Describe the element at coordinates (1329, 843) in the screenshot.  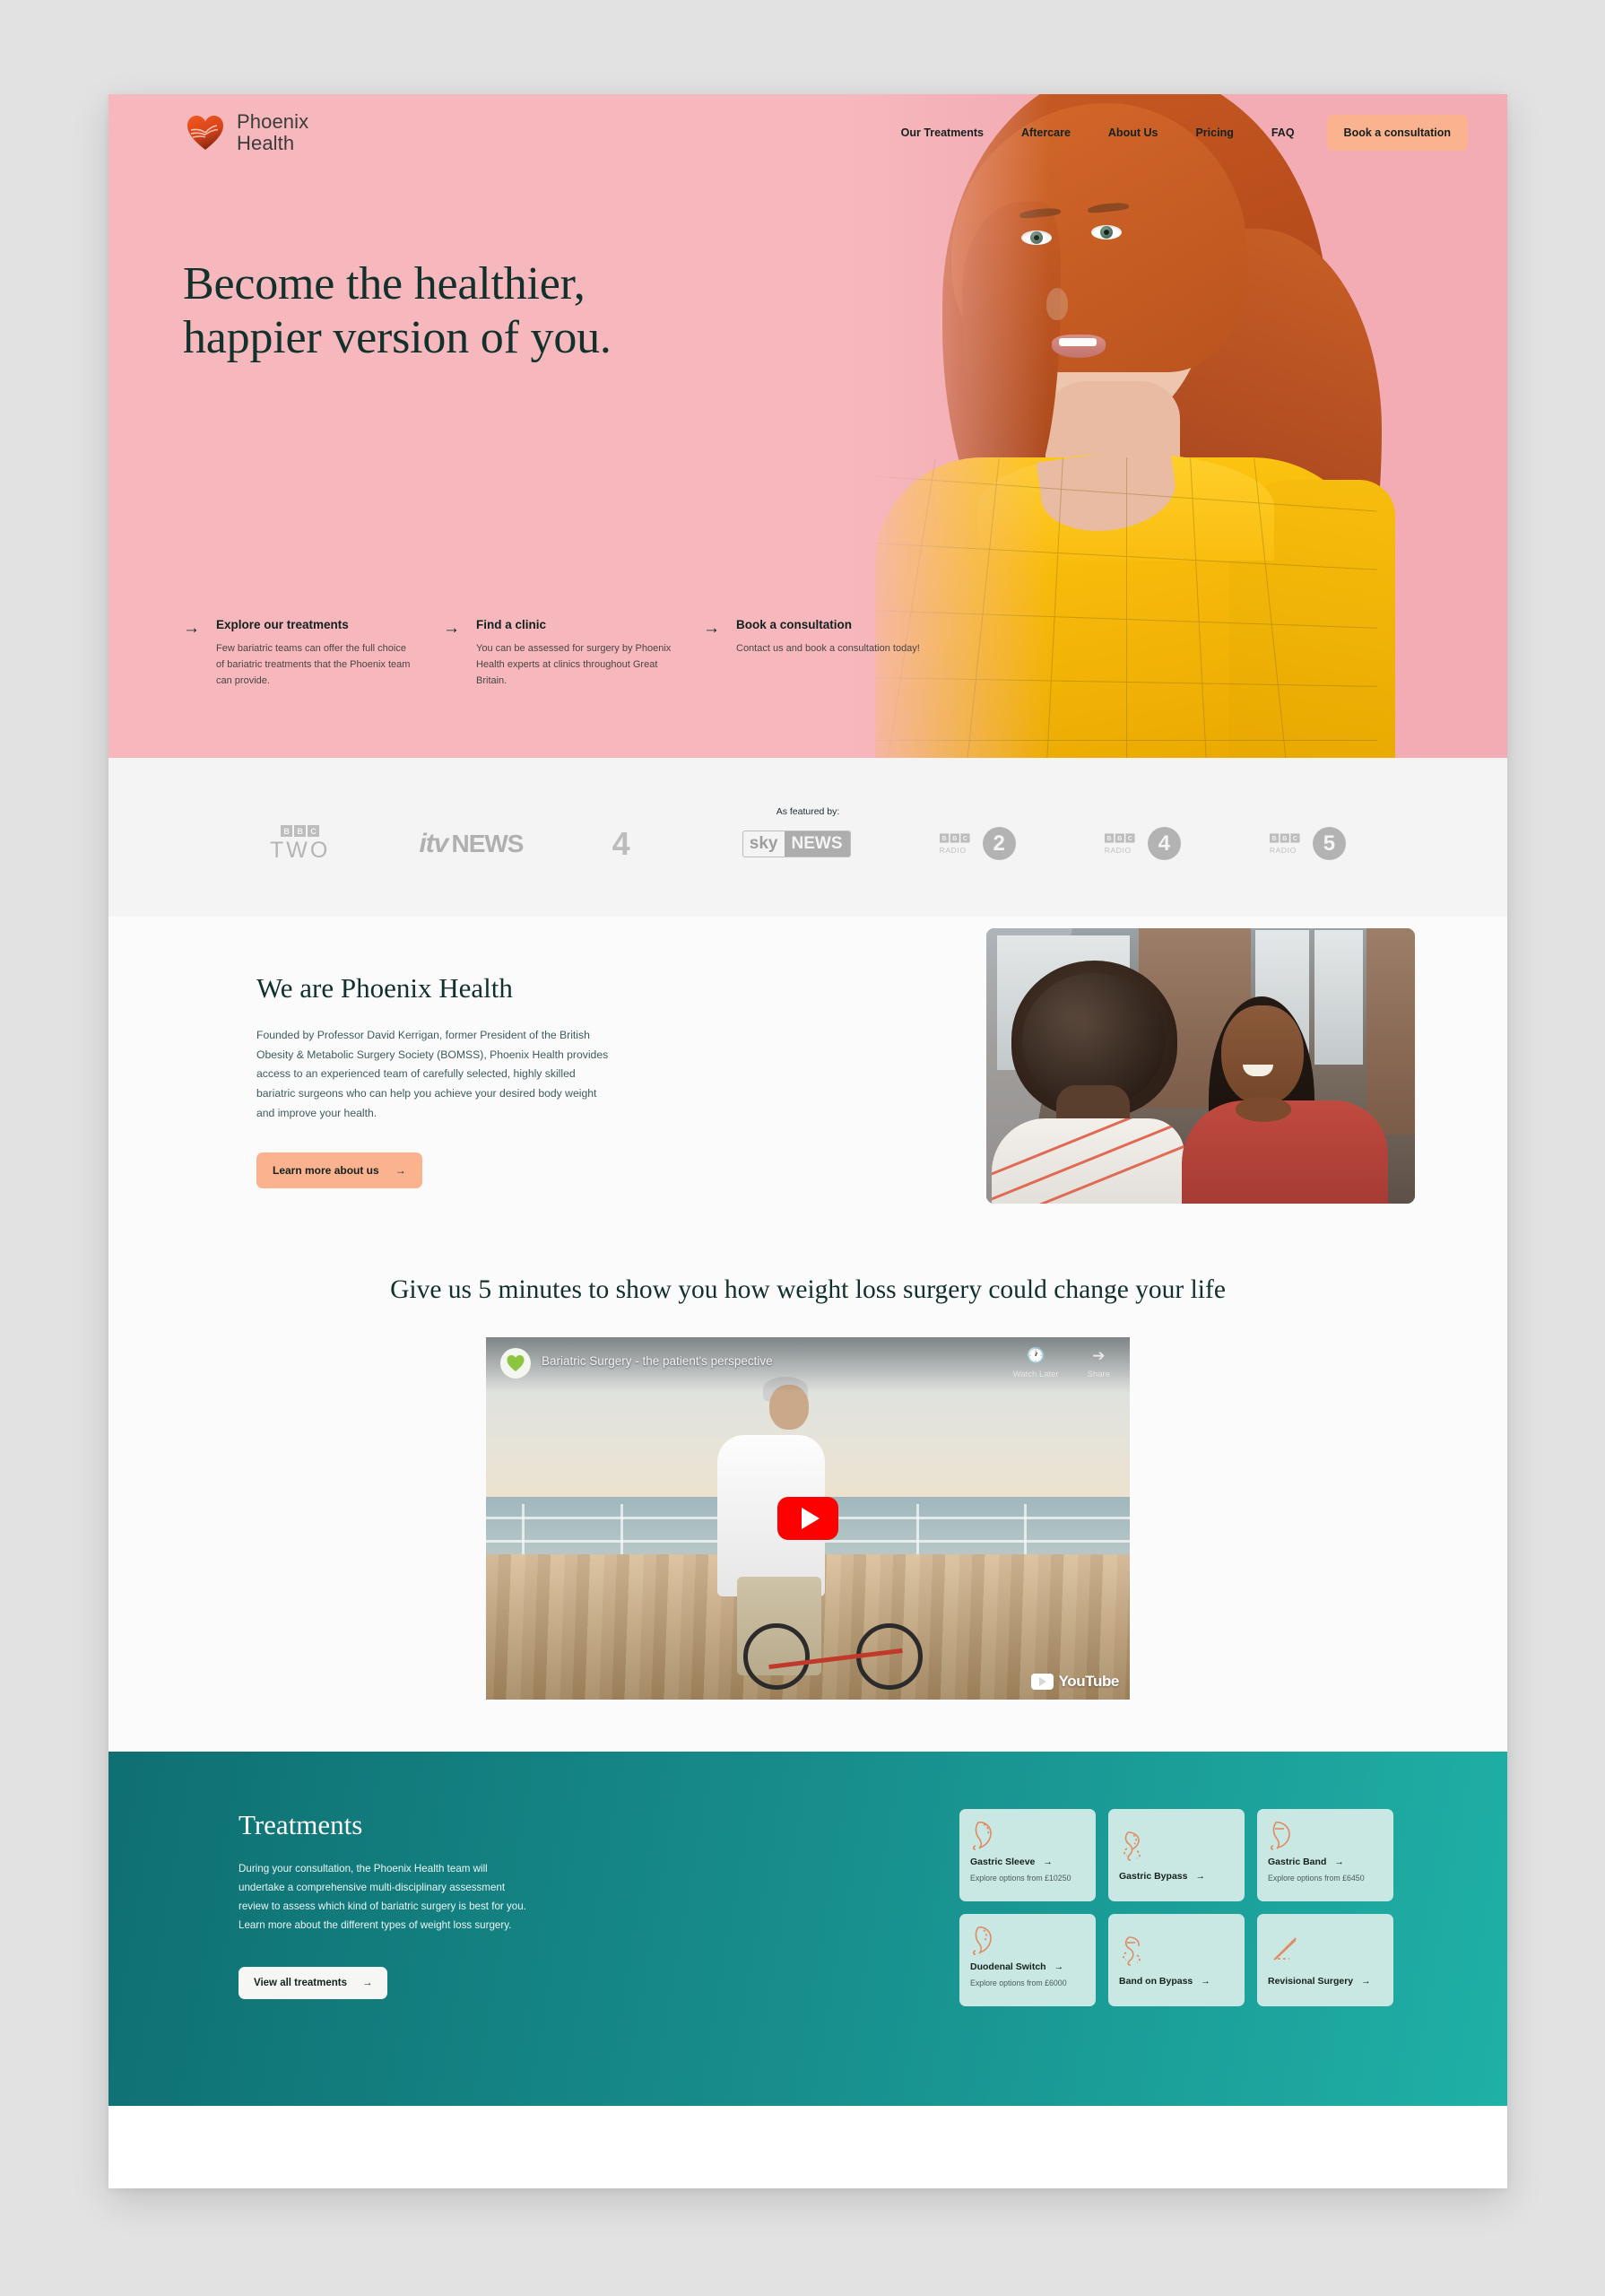
I see `bbc-radio-number: 5` at that location.